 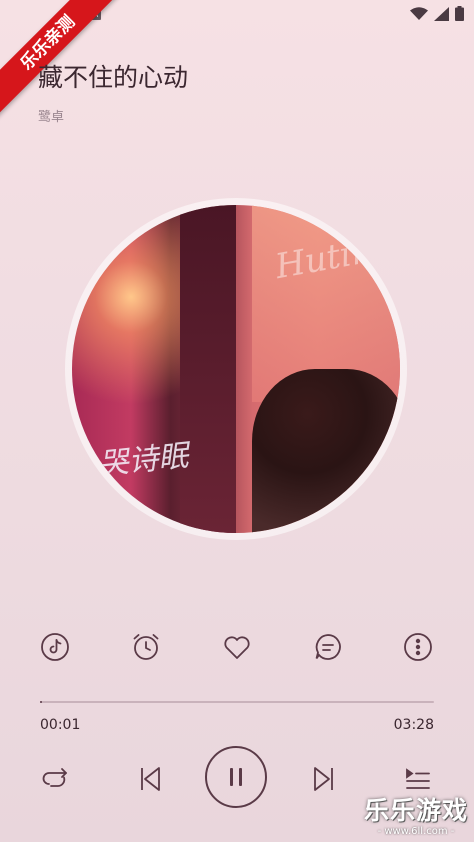 What do you see at coordinates (60, 725) in the screenshot?
I see `elapsed-time: 00:01` at bounding box center [60, 725].